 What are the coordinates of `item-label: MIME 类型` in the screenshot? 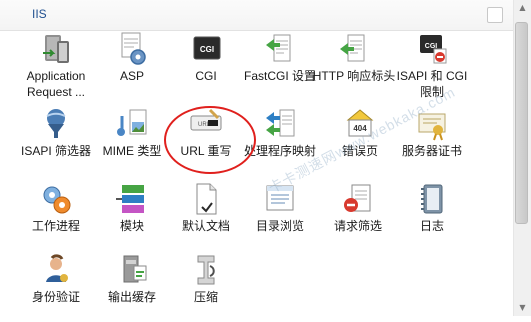 It's located at (132, 151).